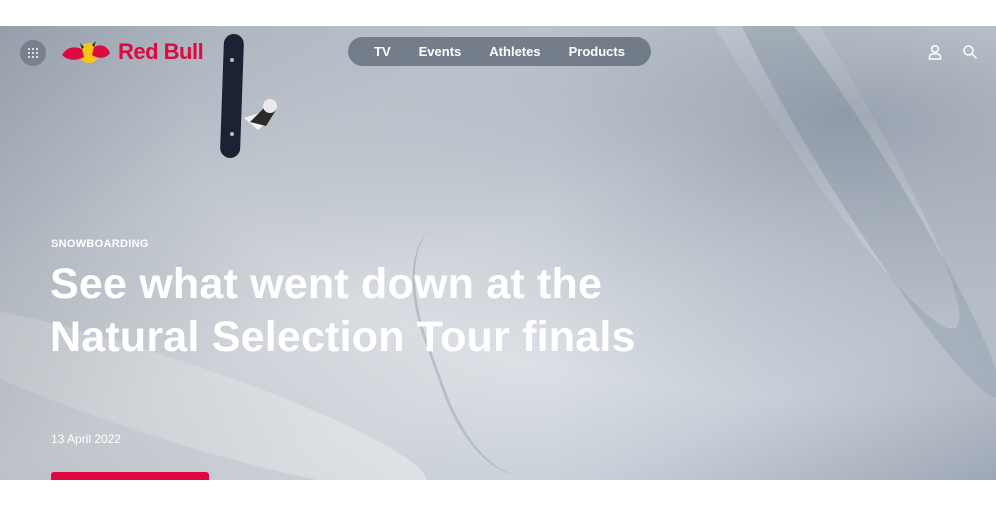 This screenshot has height=506, width=996. Describe the element at coordinates (86, 52) in the screenshot. I see `bulls-icon` at that location.